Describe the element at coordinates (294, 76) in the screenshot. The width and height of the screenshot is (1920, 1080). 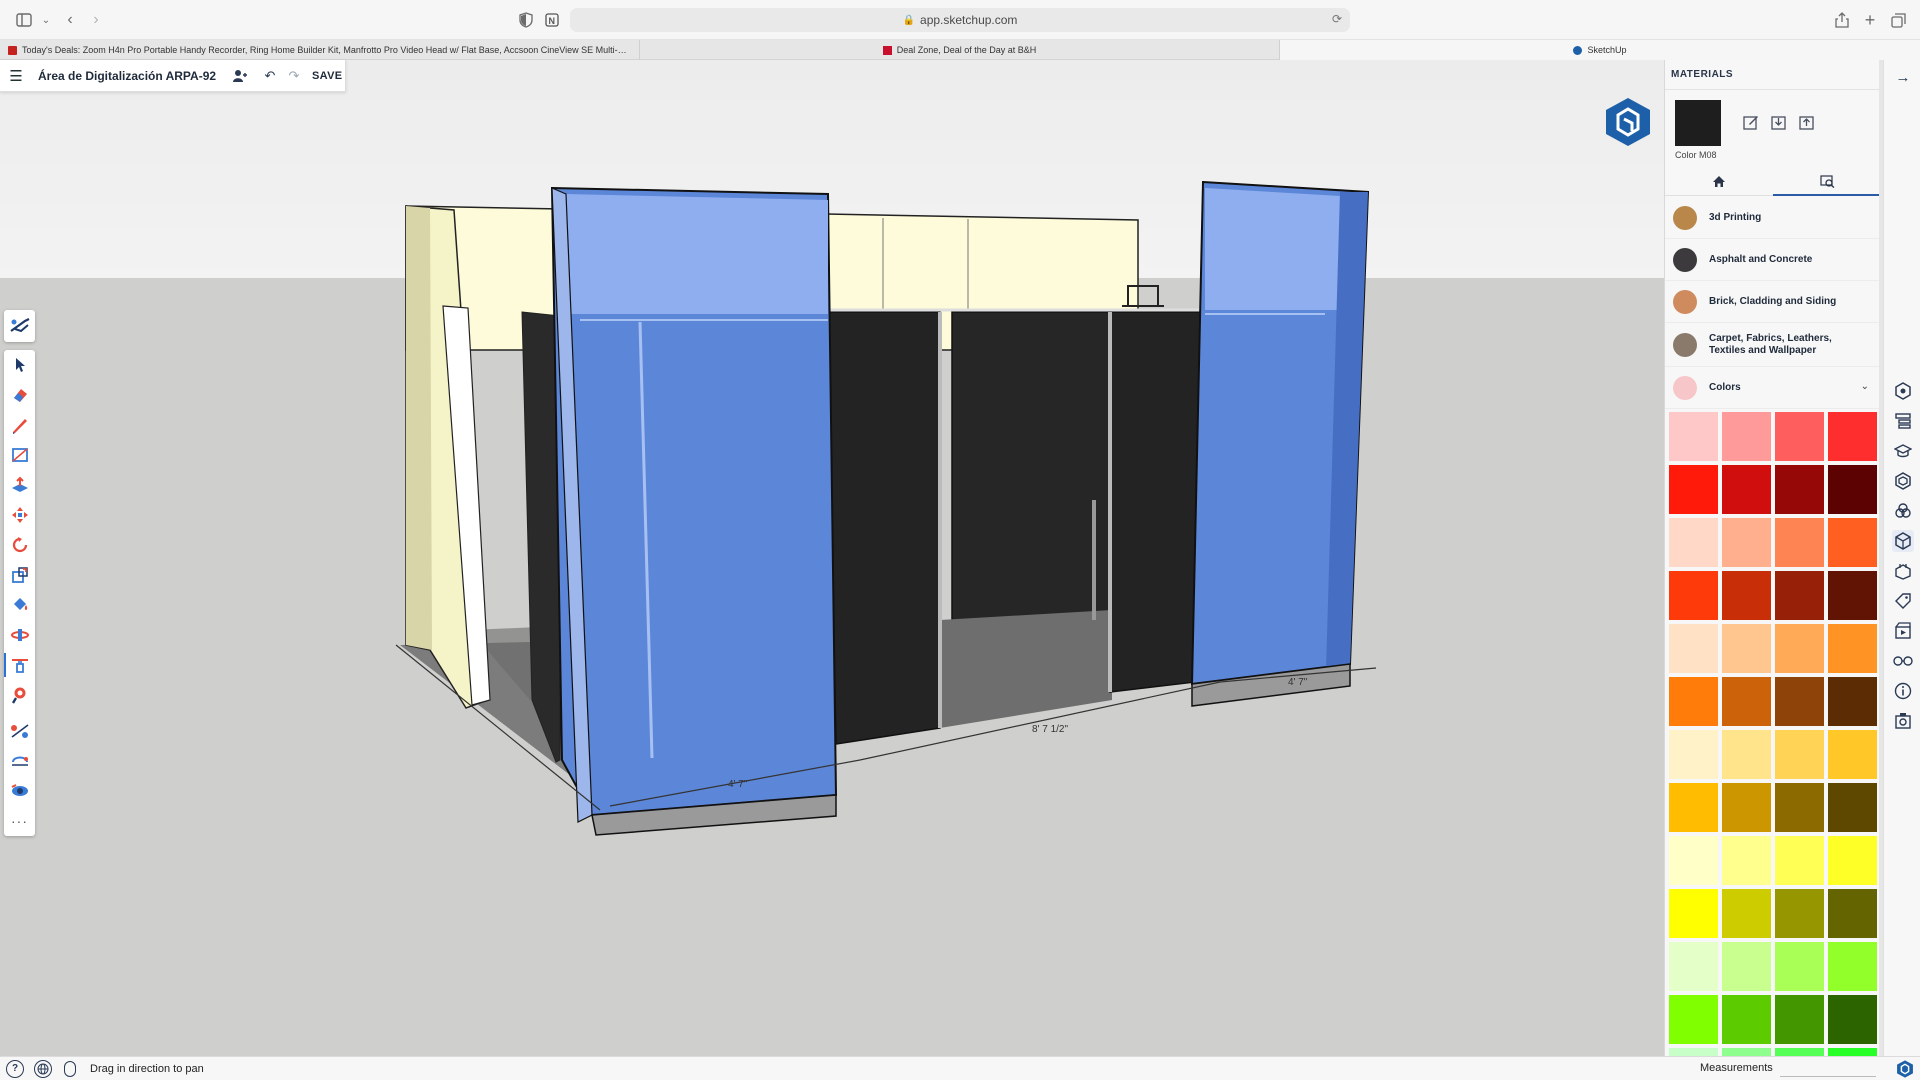
I see `redo-icon: ↷` at that location.